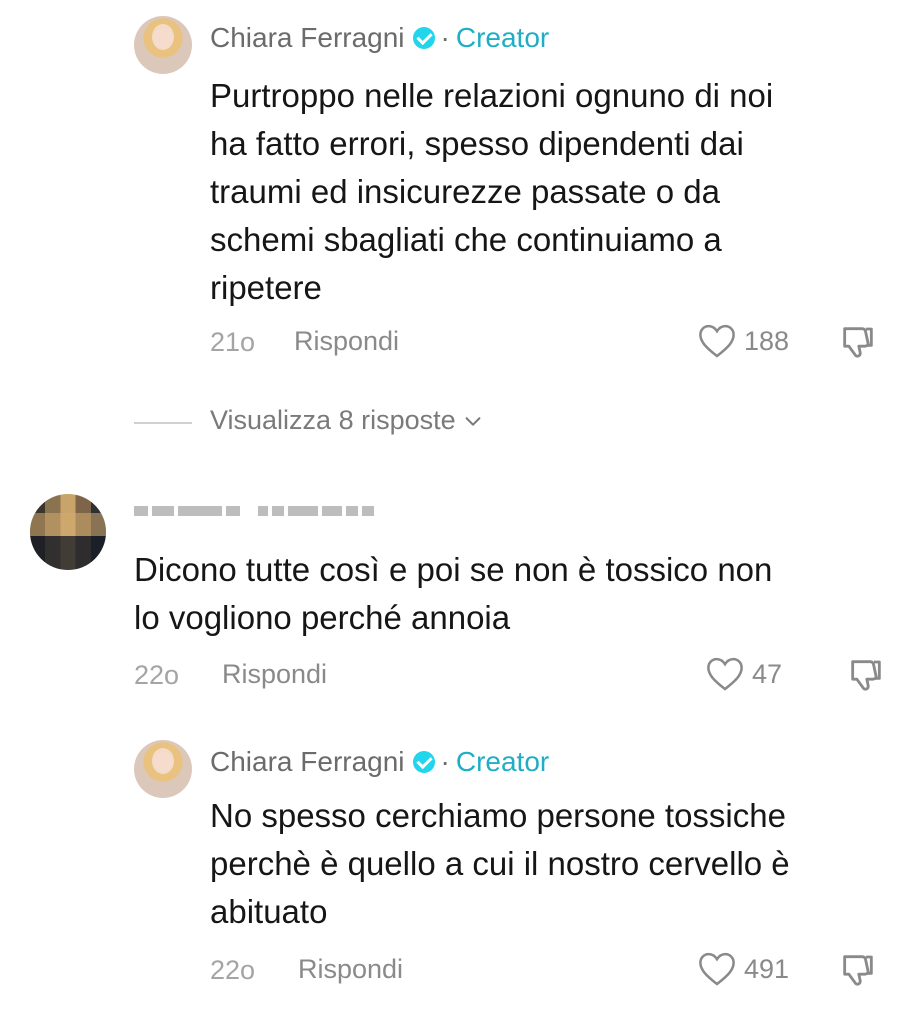  What do you see at coordinates (465, 191) in the screenshot?
I see `comment-line: traumi ed insicurezze passate o da` at bounding box center [465, 191].